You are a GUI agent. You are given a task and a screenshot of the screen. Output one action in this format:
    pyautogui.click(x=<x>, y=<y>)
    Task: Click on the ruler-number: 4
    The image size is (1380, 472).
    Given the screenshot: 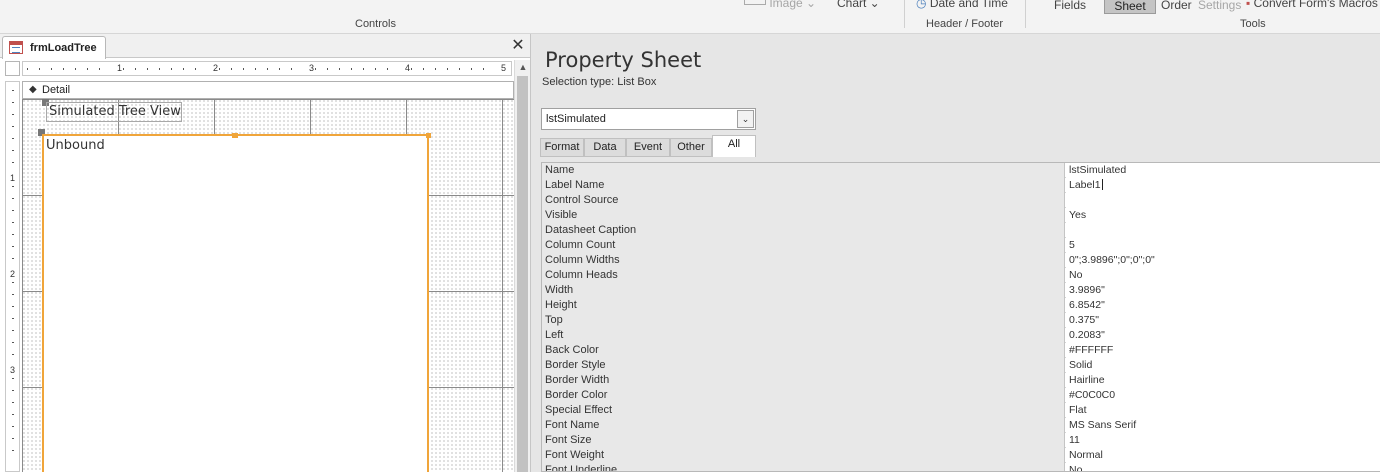 What is the action you would take?
    pyautogui.click(x=408, y=68)
    